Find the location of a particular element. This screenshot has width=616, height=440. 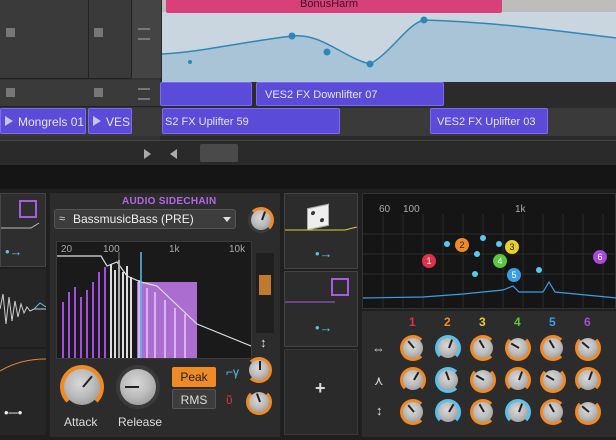

shape-icon: ⋏ is located at coordinates (379, 381).